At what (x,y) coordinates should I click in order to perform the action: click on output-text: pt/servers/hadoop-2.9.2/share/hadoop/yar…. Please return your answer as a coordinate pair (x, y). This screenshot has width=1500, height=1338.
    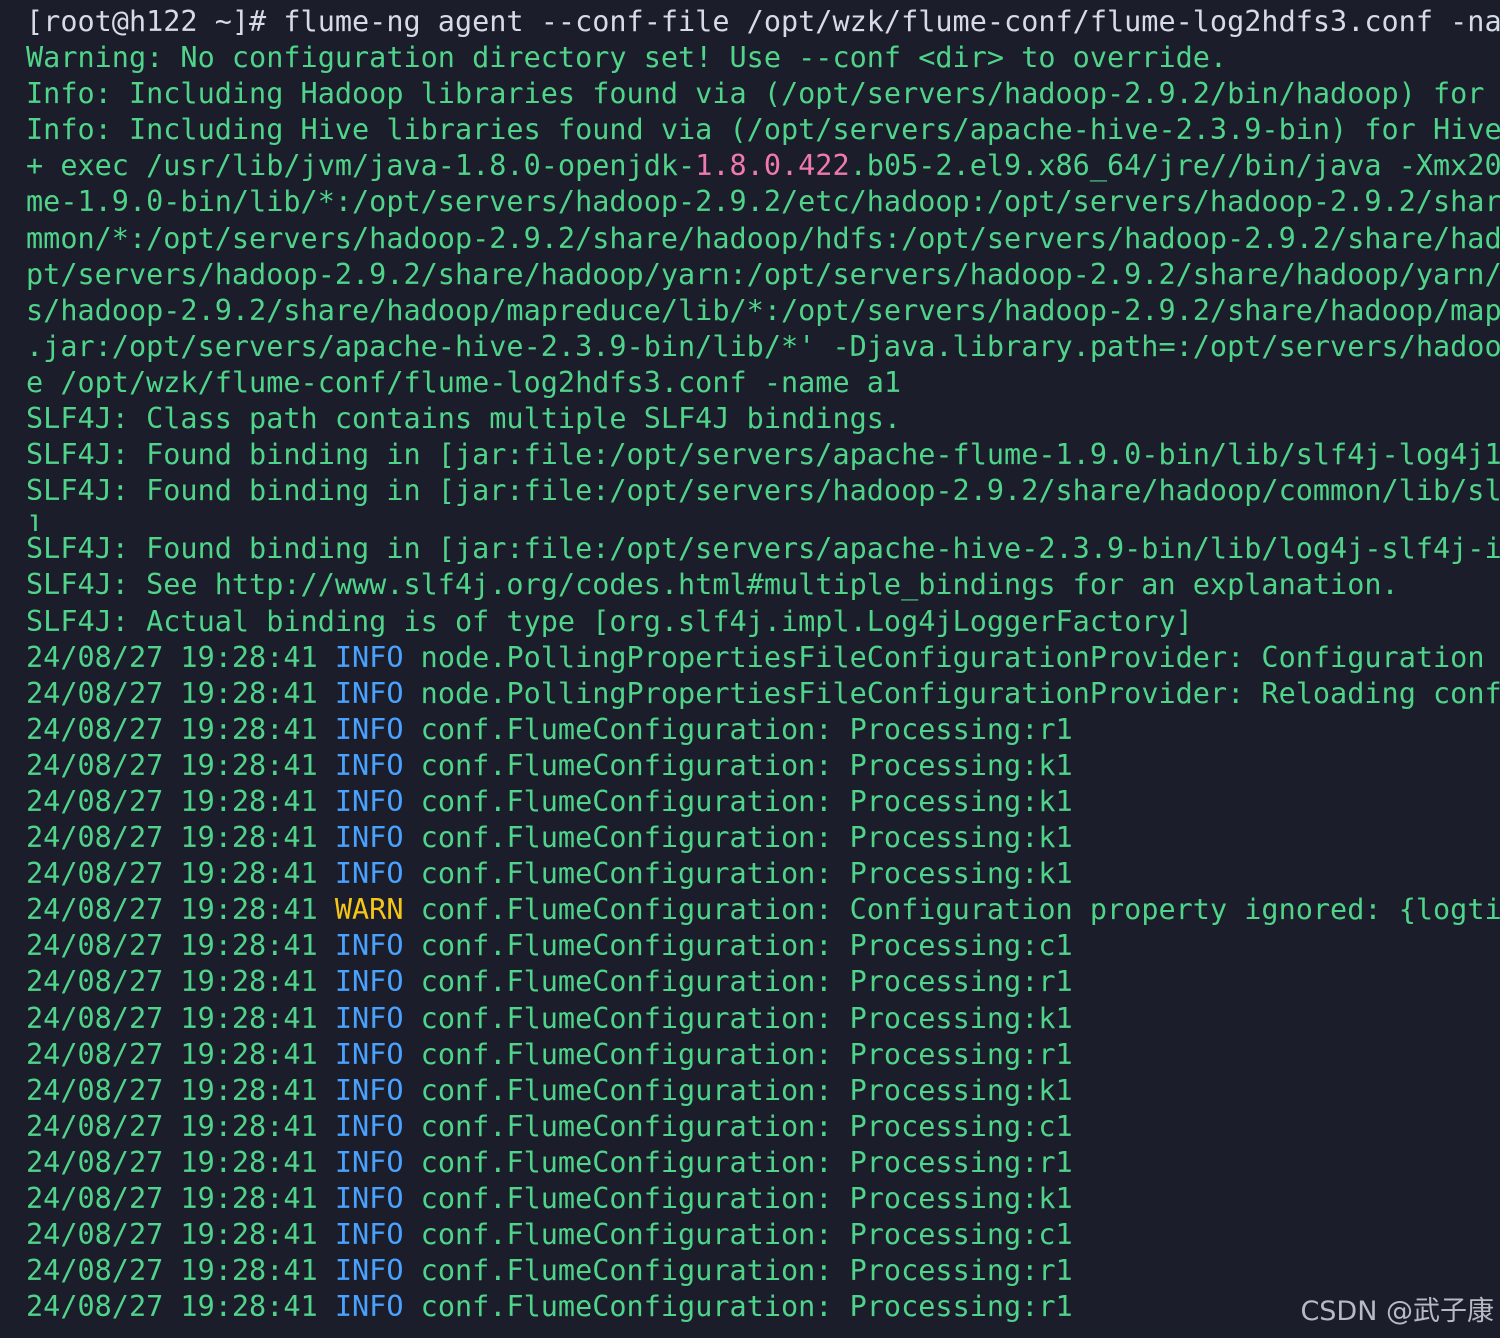
    Looking at the image, I should click on (763, 274).